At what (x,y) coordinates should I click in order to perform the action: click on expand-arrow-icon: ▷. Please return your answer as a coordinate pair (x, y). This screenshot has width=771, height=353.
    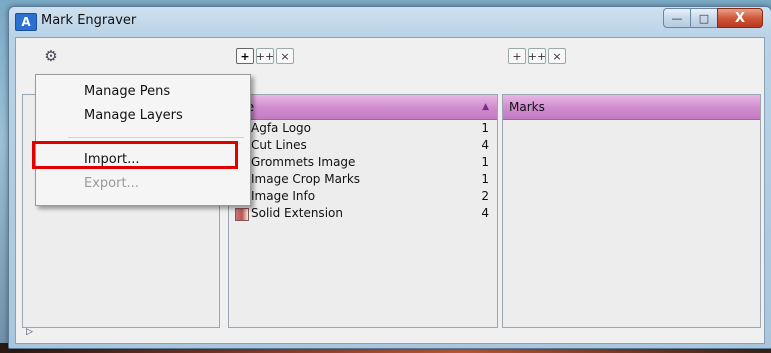
    Looking at the image, I should click on (29, 332).